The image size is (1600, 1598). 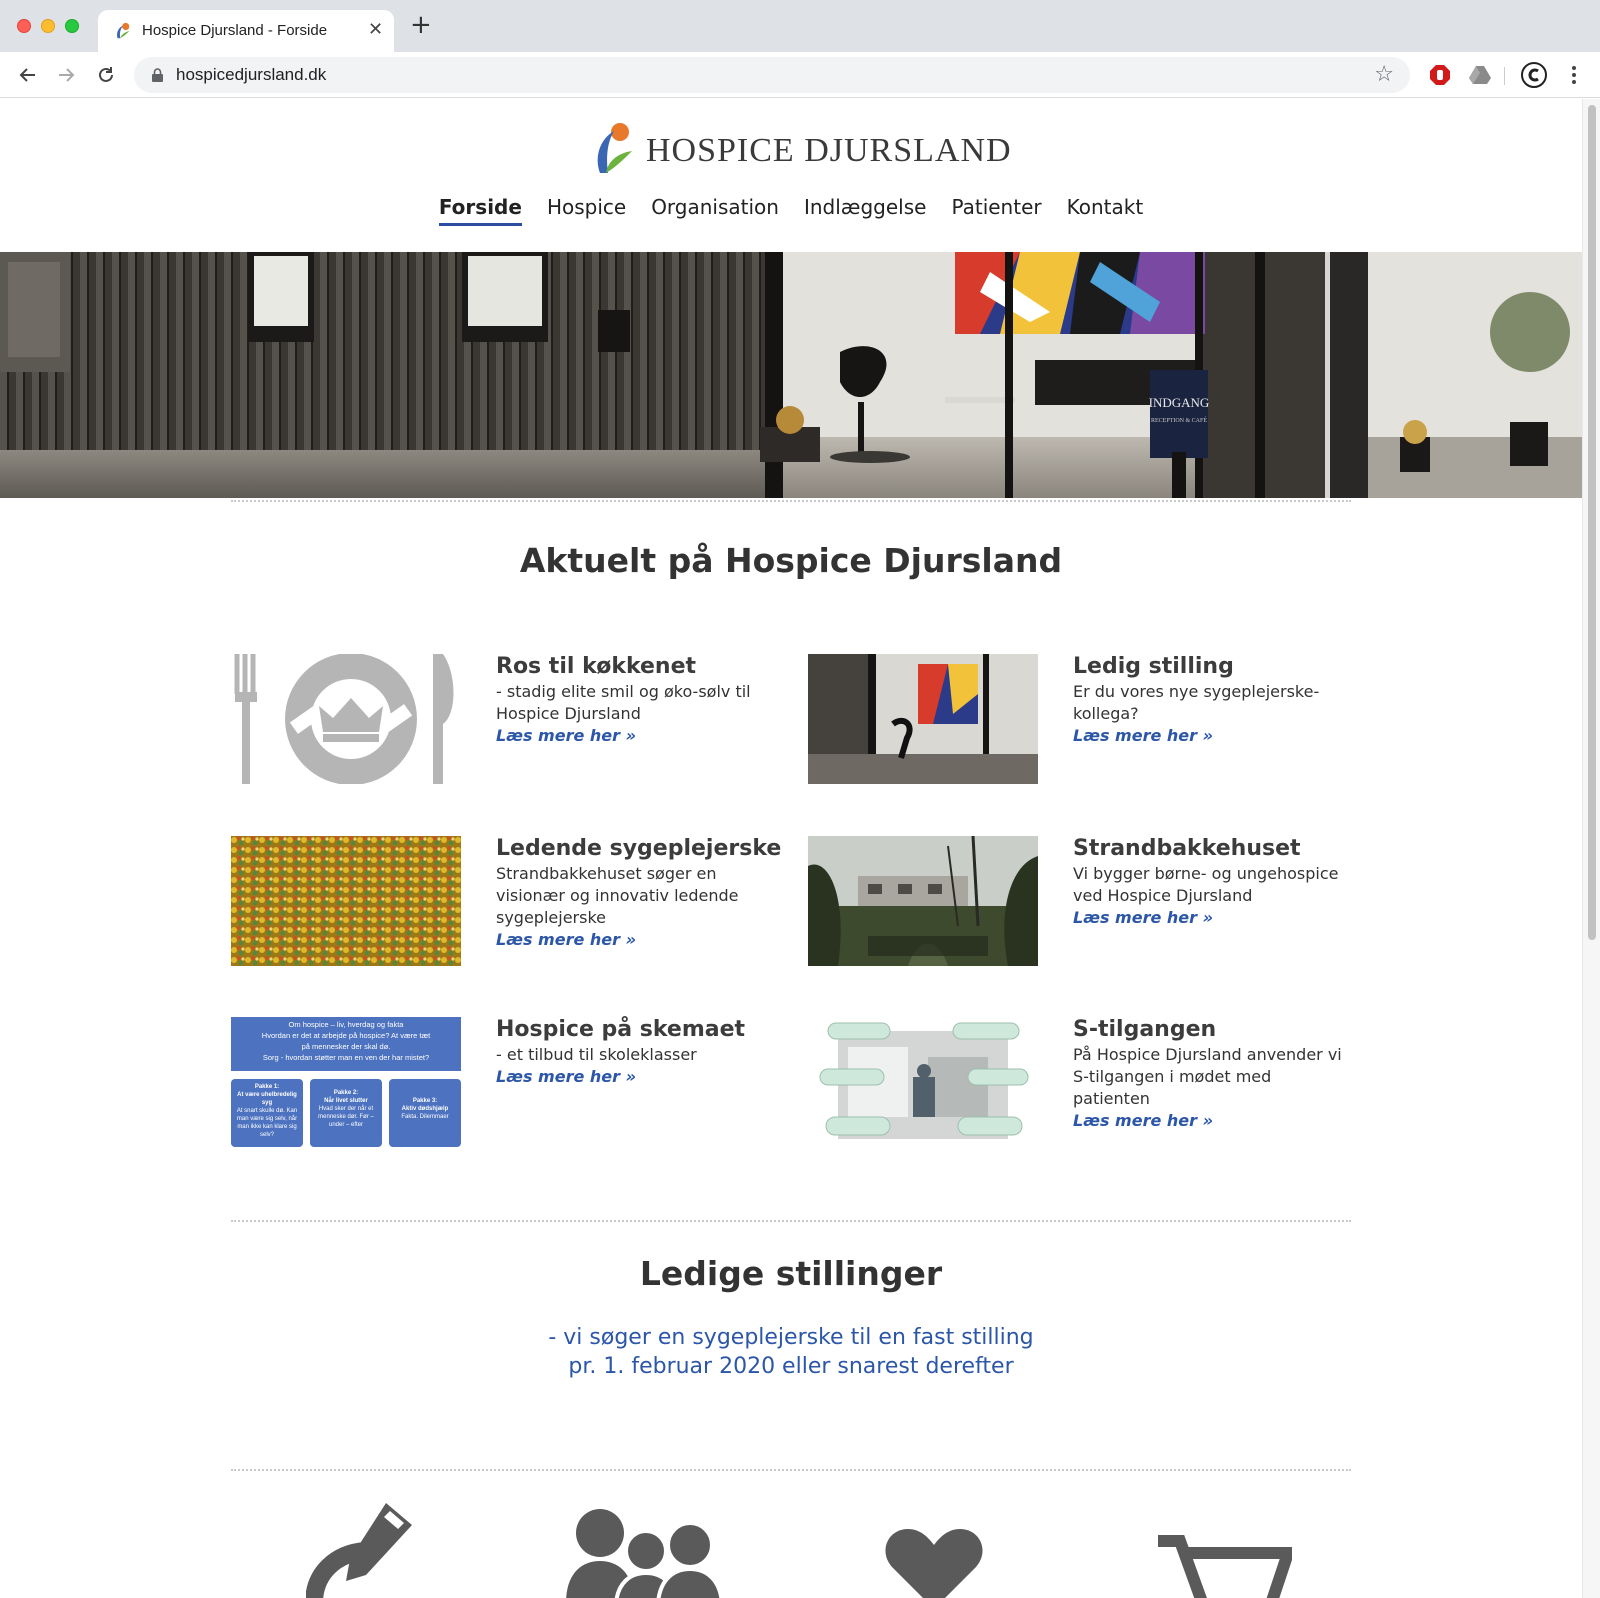 What do you see at coordinates (1213, 849) in the screenshot?
I see `news-title: Strandbakkehuset` at bounding box center [1213, 849].